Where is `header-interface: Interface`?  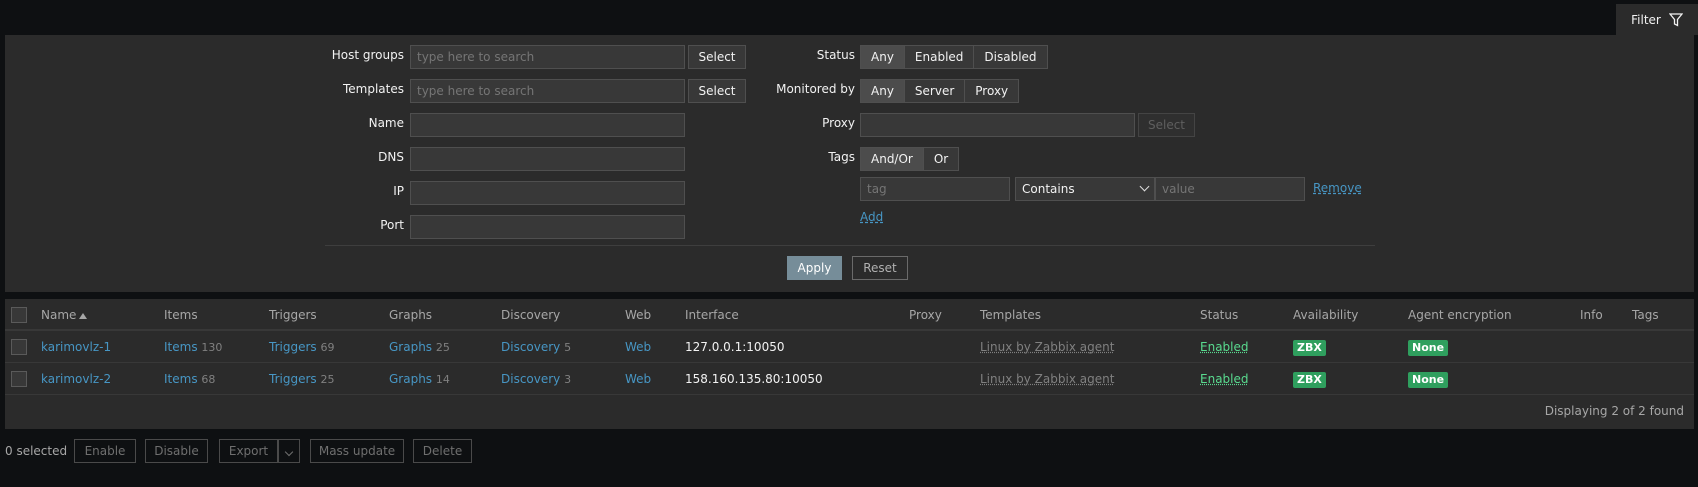 header-interface: Interface is located at coordinates (712, 315).